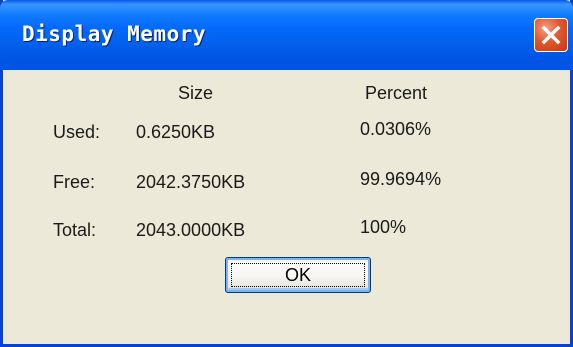 The image size is (573, 347). Describe the element at coordinates (396, 93) in the screenshot. I see `column-header-percent: Percent` at that location.